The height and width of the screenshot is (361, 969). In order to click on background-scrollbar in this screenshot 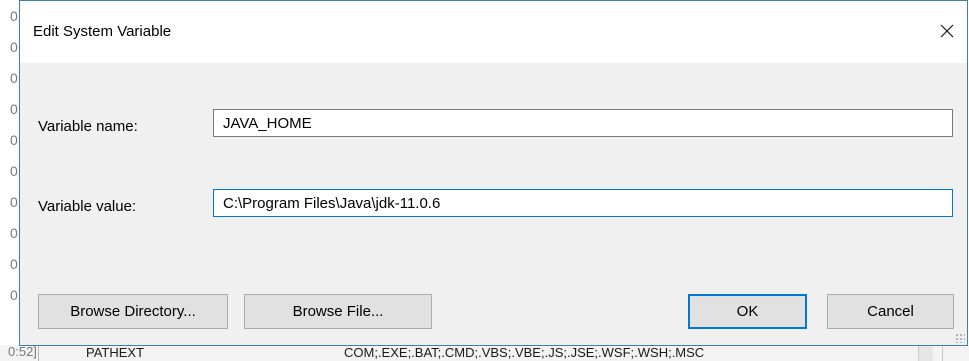, I will do `click(925, 353)`.